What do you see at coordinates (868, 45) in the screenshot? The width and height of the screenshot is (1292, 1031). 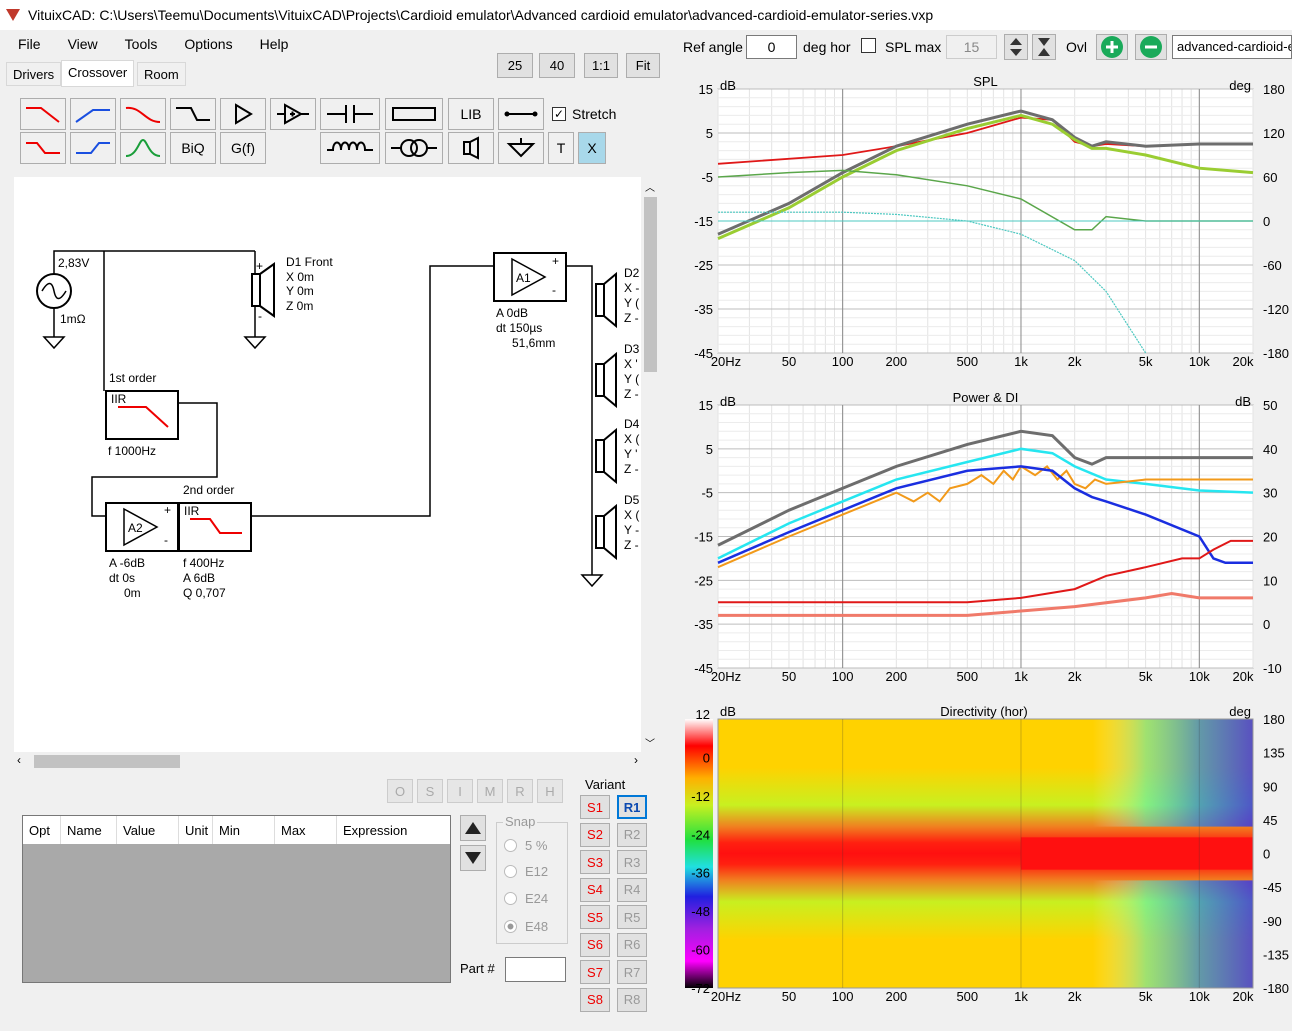 I see `spl-max-checkbox` at bounding box center [868, 45].